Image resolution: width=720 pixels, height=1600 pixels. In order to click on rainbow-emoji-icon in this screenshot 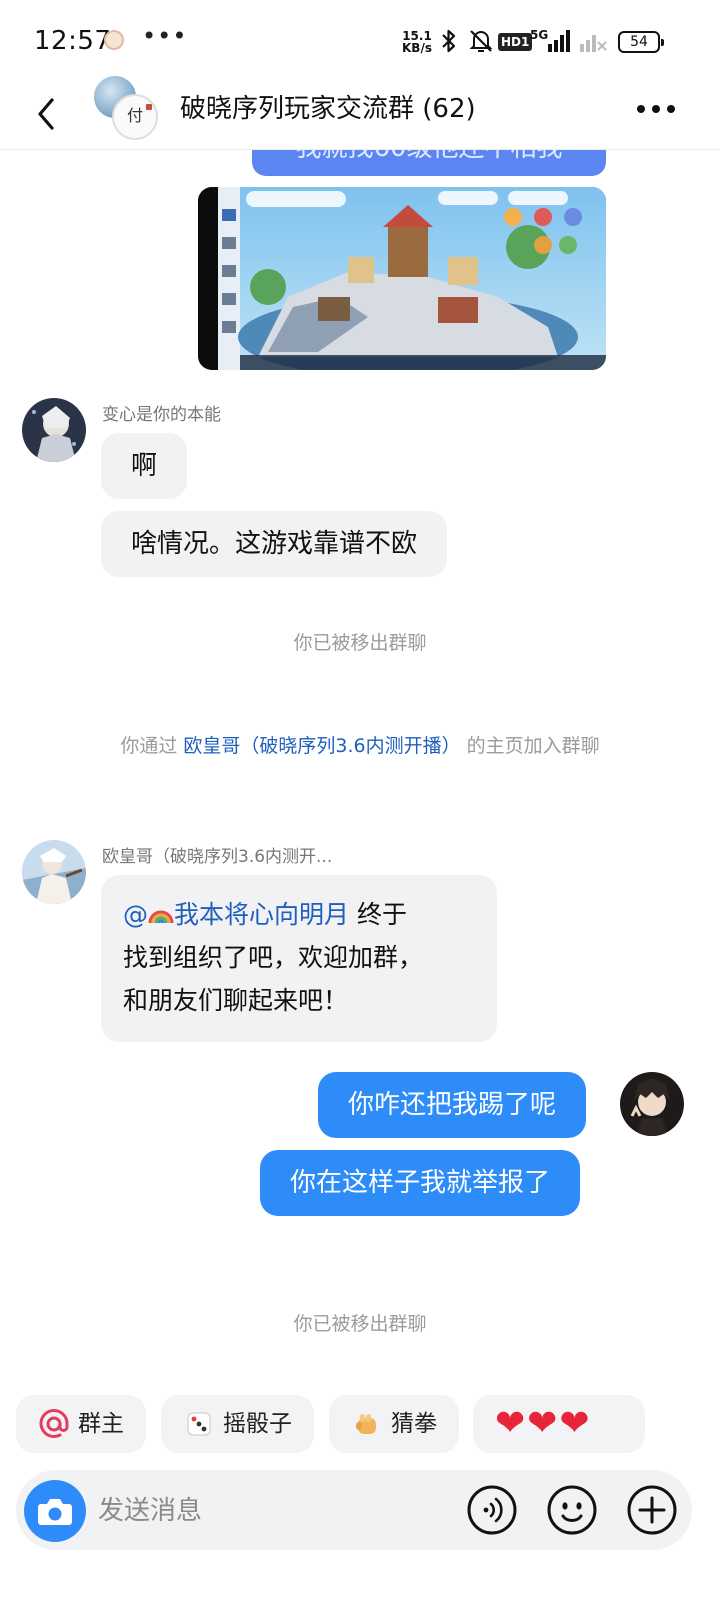, I will do `click(161, 917)`.